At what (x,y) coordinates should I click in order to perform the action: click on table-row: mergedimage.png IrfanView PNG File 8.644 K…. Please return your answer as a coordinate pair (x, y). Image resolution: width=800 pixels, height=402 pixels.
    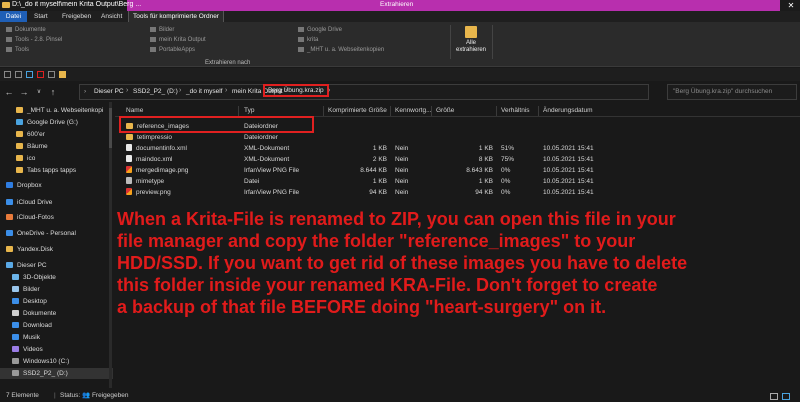
    Looking at the image, I should click on (457, 170).